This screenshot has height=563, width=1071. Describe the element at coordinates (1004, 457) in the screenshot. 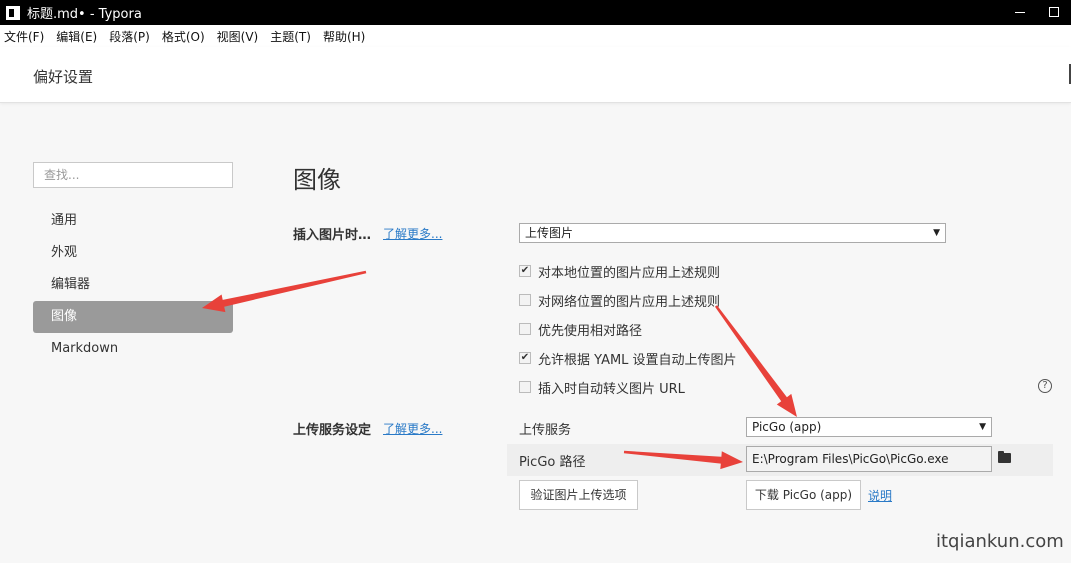

I see `folder-icon` at that location.